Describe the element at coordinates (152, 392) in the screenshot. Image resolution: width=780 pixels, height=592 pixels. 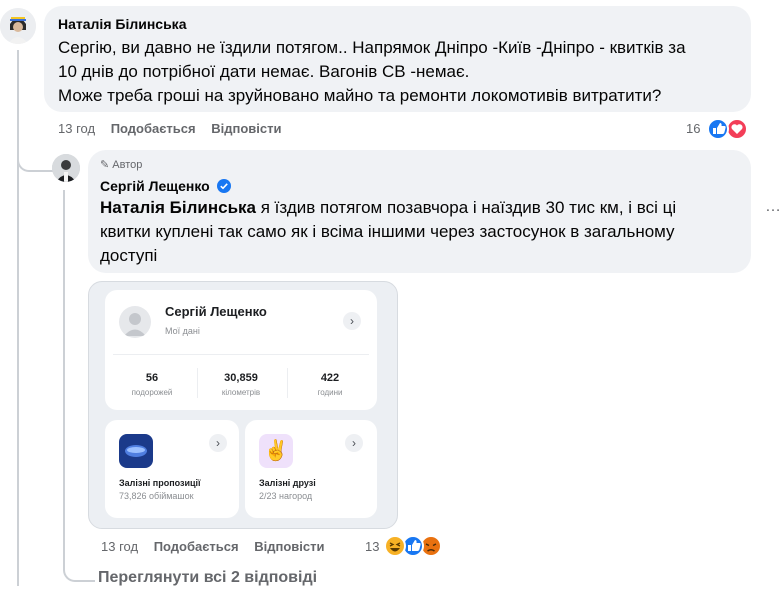
I see `stat-label: подорожей` at that location.